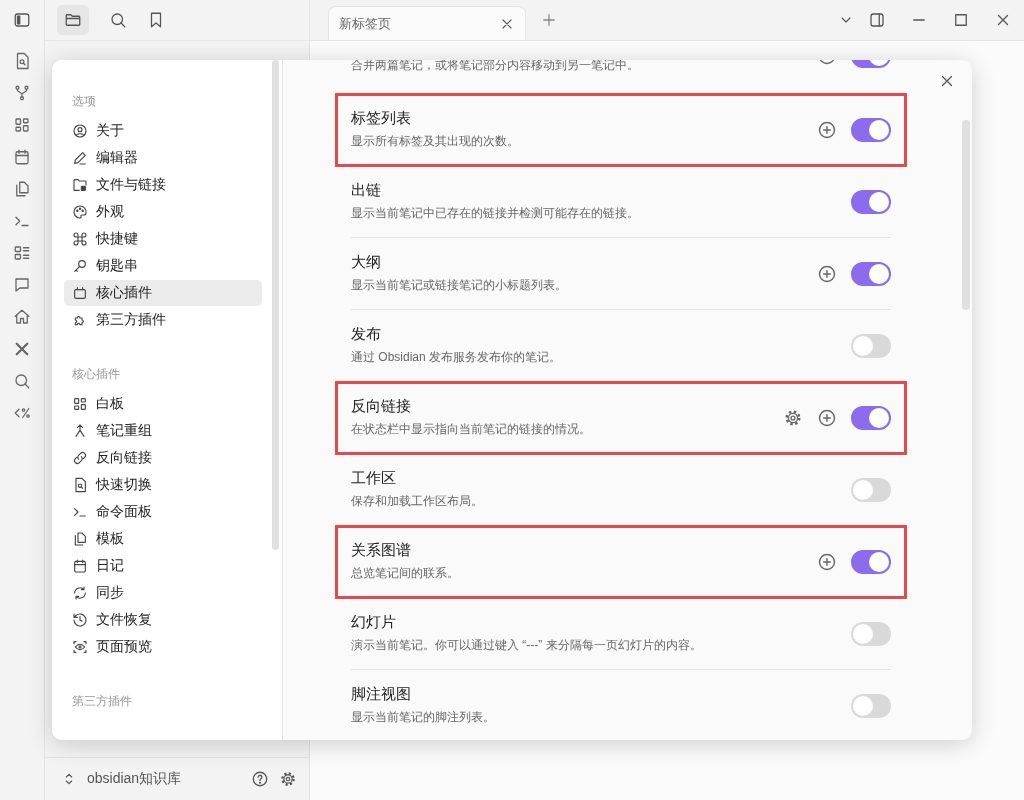 Image resolution: width=1024 pixels, height=800 pixels. Describe the element at coordinates (80, 293) in the screenshot. I see `plugin-icon` at that location.